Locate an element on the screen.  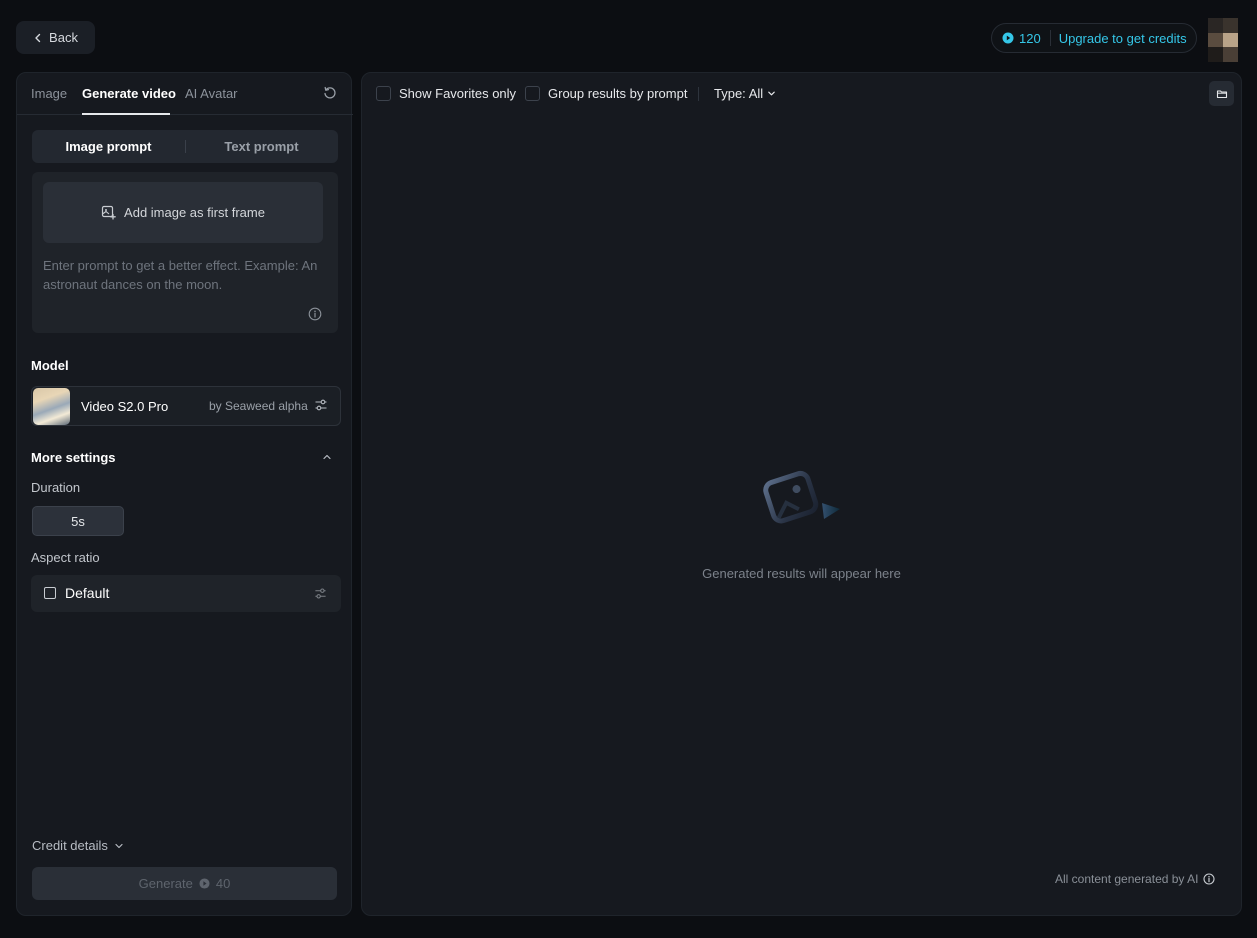
generate-cost: 40 is located at coordinates (223, 883).